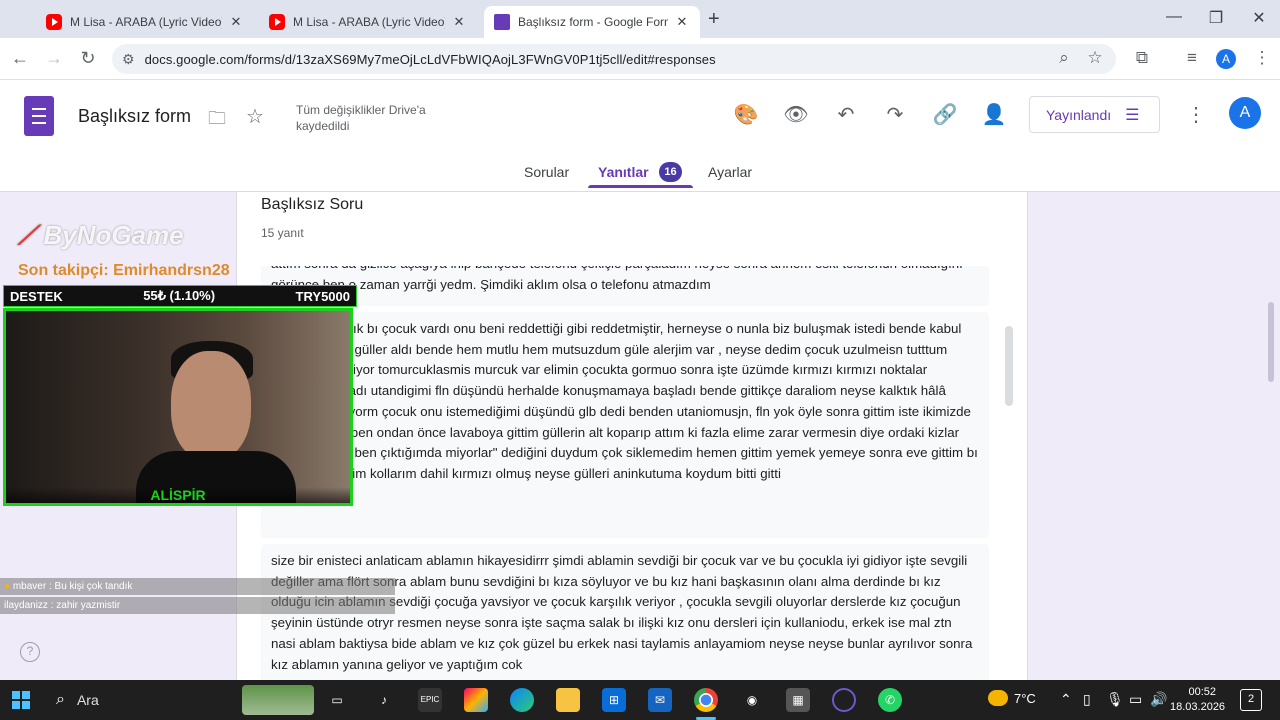 This screenshot has width=1280, height=720. What do you see at coordinates (322, 296) in the screenshot?
I see `donation-goal: TRY5000` at bounding box center [322, 296].